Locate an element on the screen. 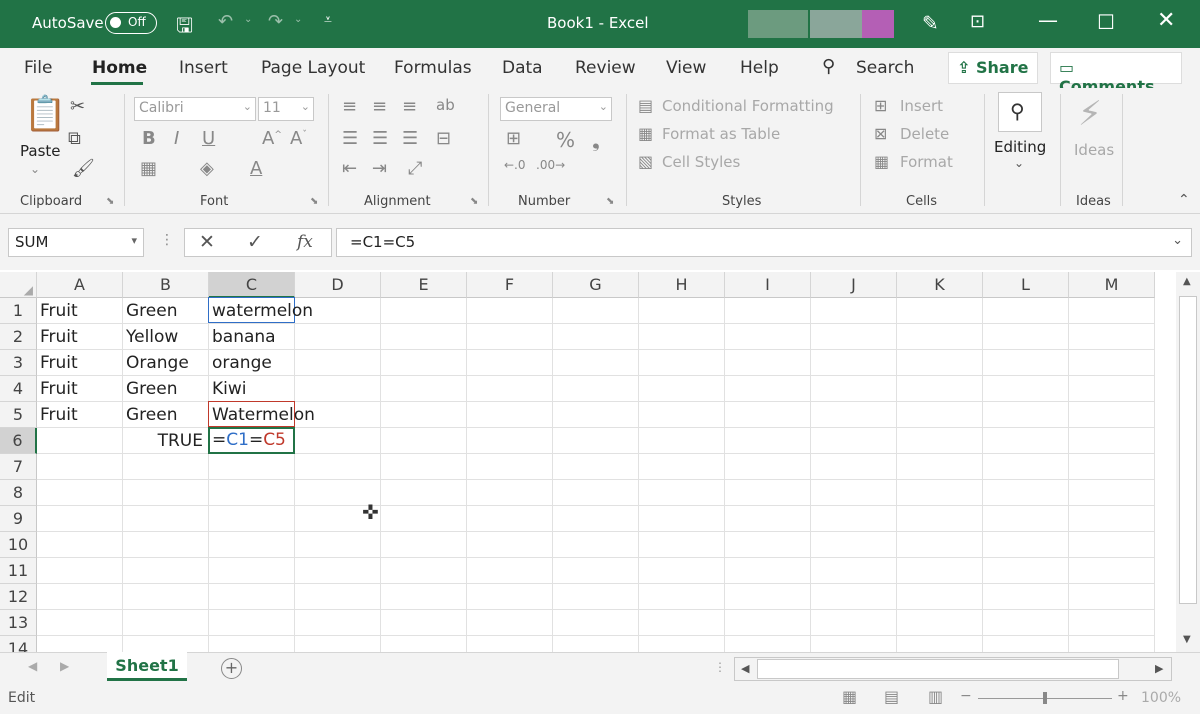 This screenshot has height=714, width=1200. paste-dropdown-icon: ⌄ is located at coordinates (35, 169).